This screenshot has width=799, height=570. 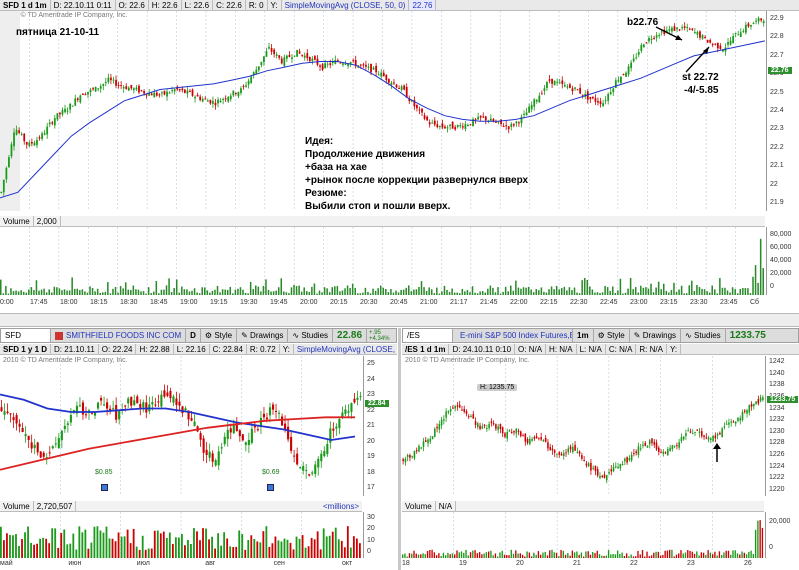 What do you see at coordinates (382, 261) in the screenshot?
I see `top-volume-chart` at bounding box center [382, 261].